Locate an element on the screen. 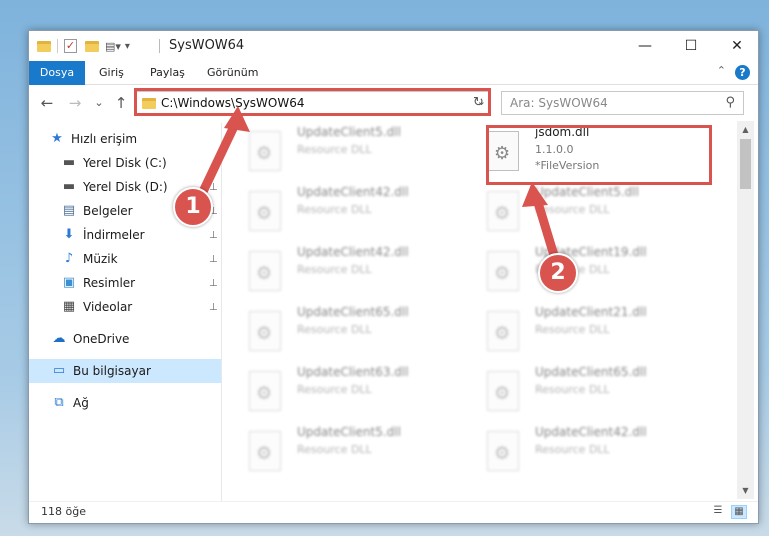 The image size is (769, 536). tab-view: Görünüm is located at coordinates (232, 73).